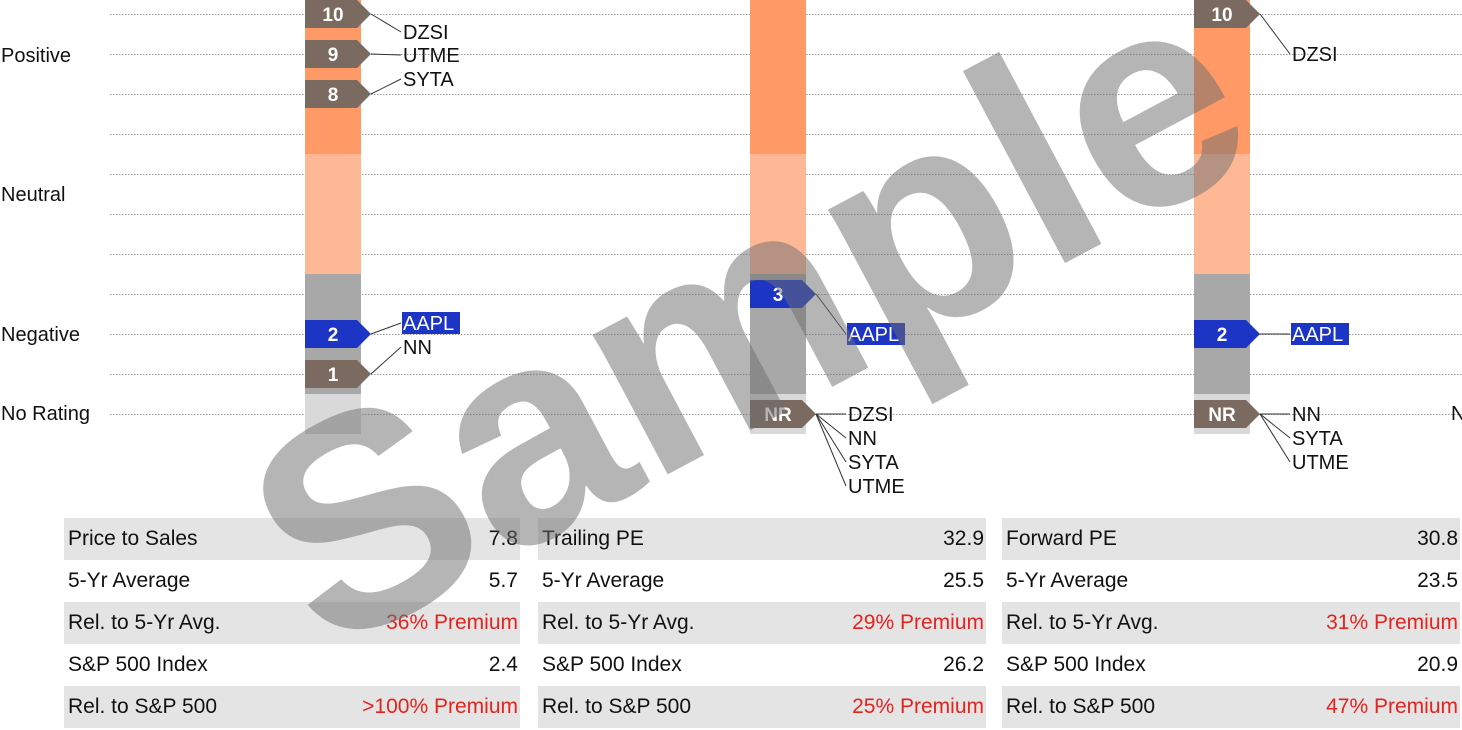 The width and height of the screenshot is (1462, 730). I want to click on table-row: Rel. to 5-Yr Avg. 31% Premium, so click(1231, 623).